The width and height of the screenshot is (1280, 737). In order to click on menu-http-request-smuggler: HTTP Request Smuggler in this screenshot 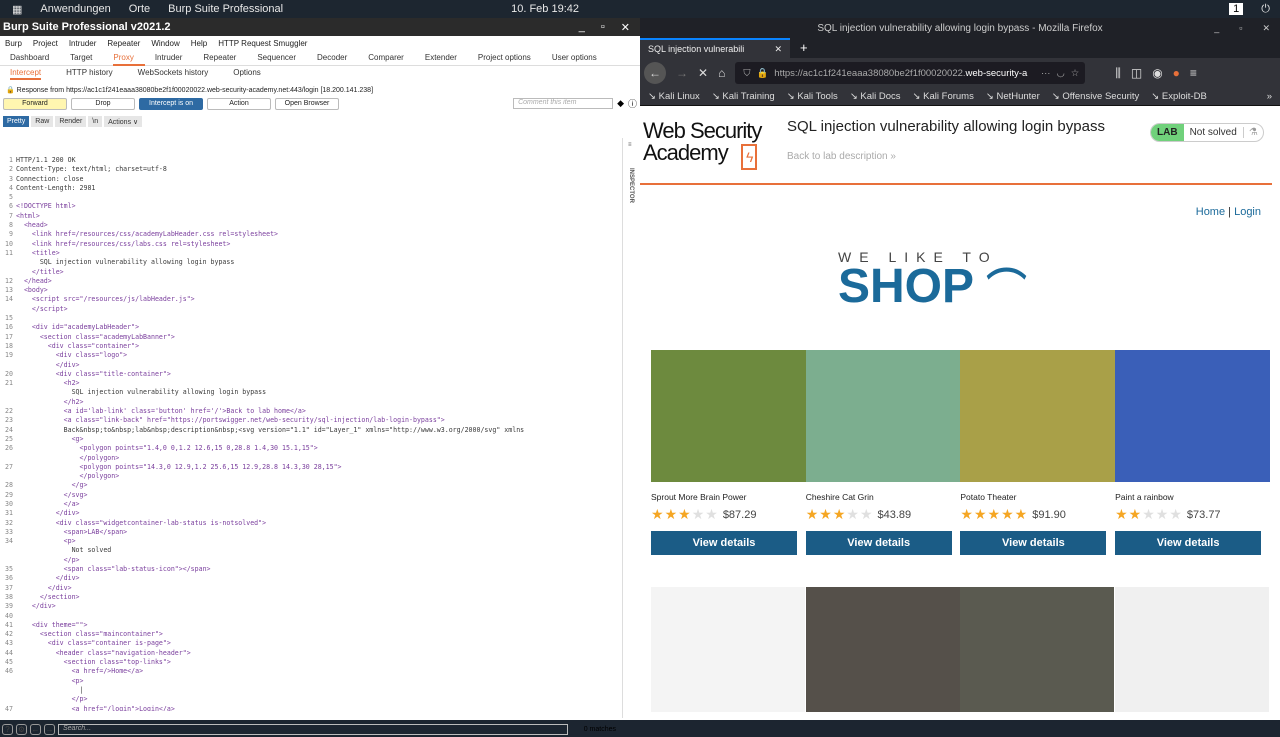, I will do `click(262, 43)`.